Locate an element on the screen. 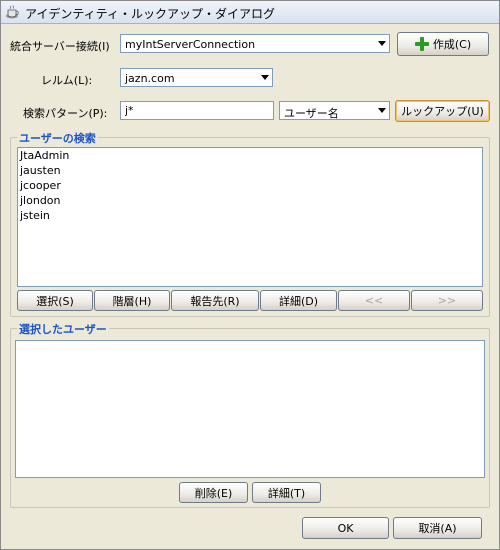 Image resolution: width=500 pixels, height=550 pixels. next-page-button: >> is located at coordinates (447, 300).